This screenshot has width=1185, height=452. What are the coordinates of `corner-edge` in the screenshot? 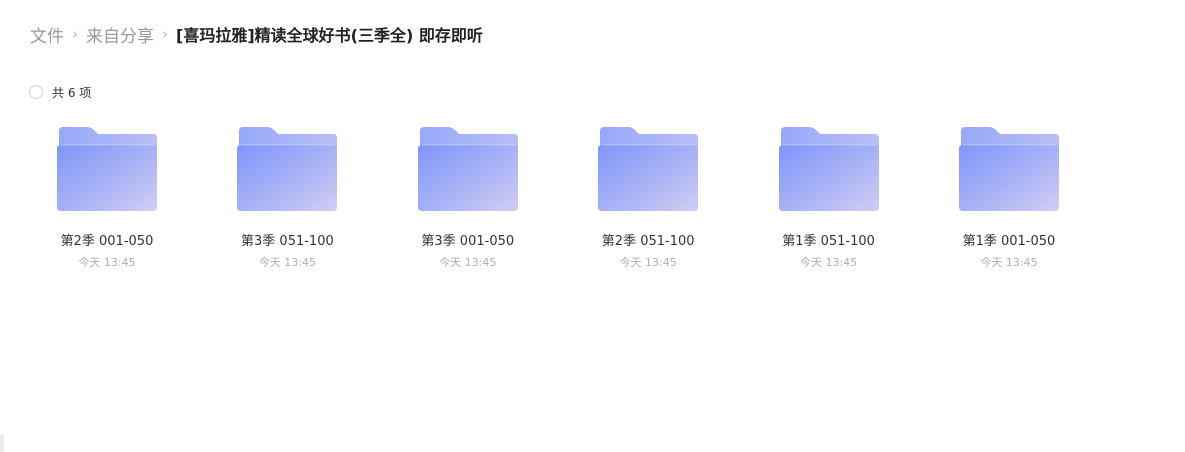 It's located at (2, 443).